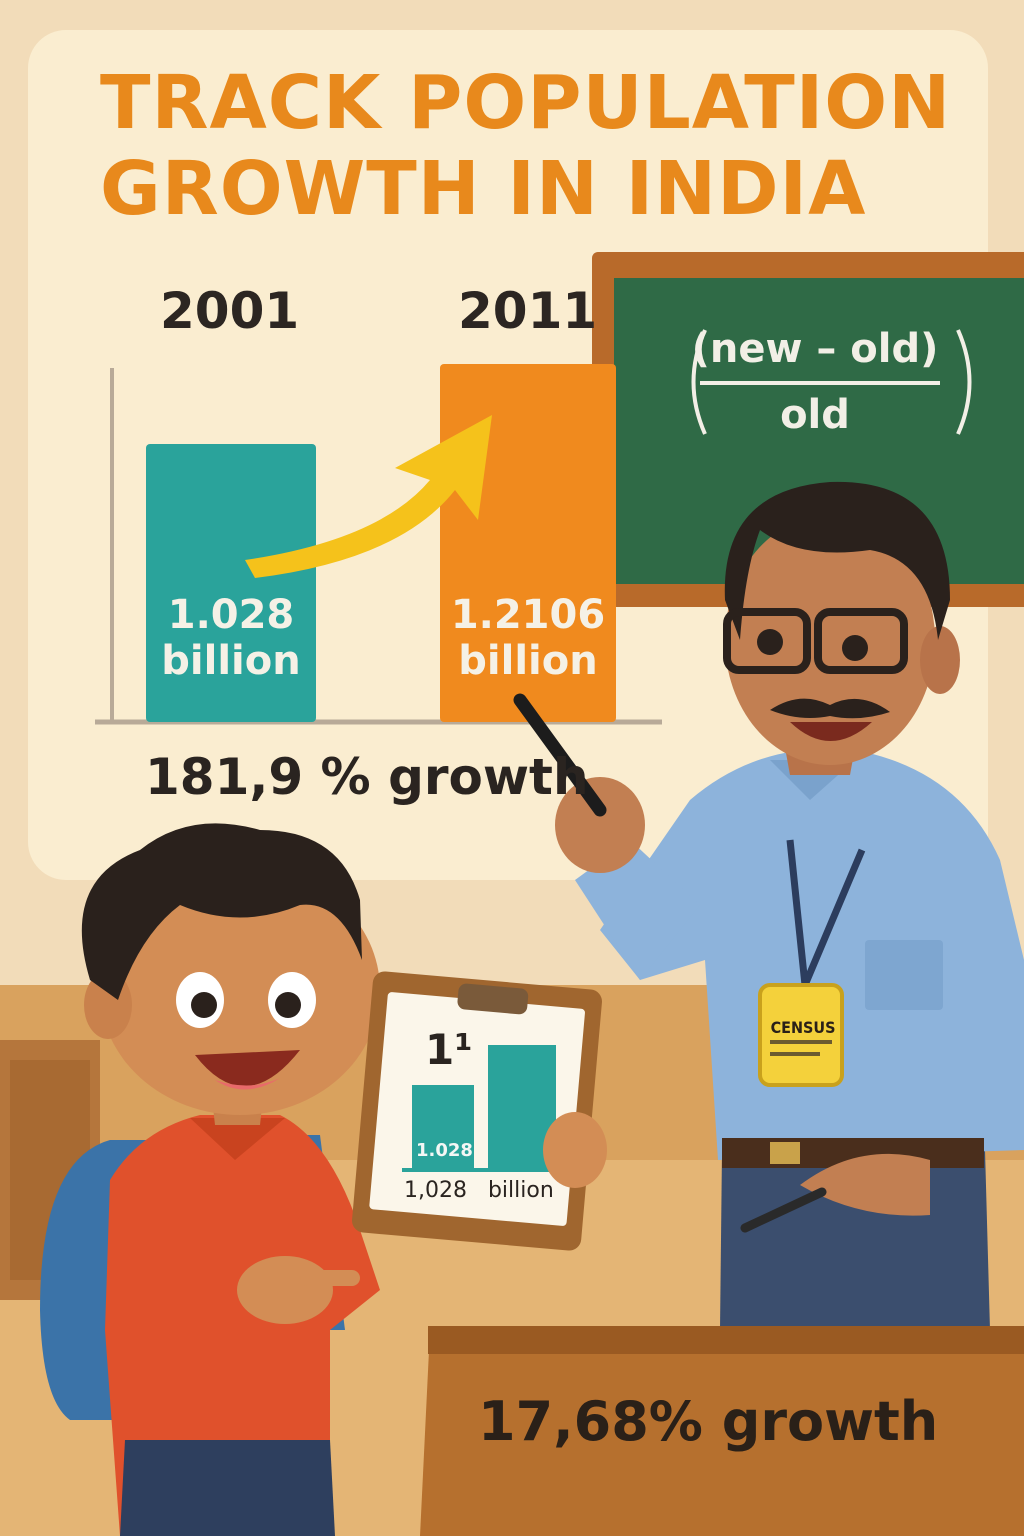 This screenshot has width=1024, height=1536. I want to click on bar-2001-number: 1.028, so click(231, 615).